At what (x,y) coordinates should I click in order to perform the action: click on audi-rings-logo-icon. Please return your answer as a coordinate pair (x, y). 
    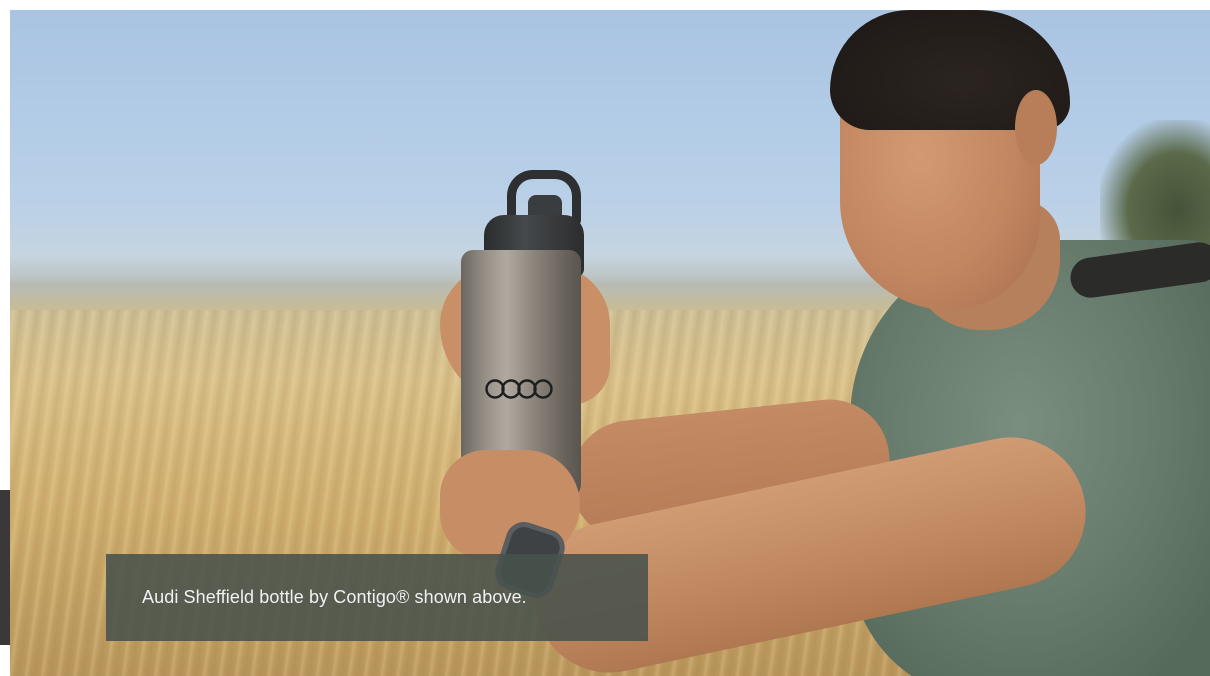
    Looking at the image, I should click on (519, 389).